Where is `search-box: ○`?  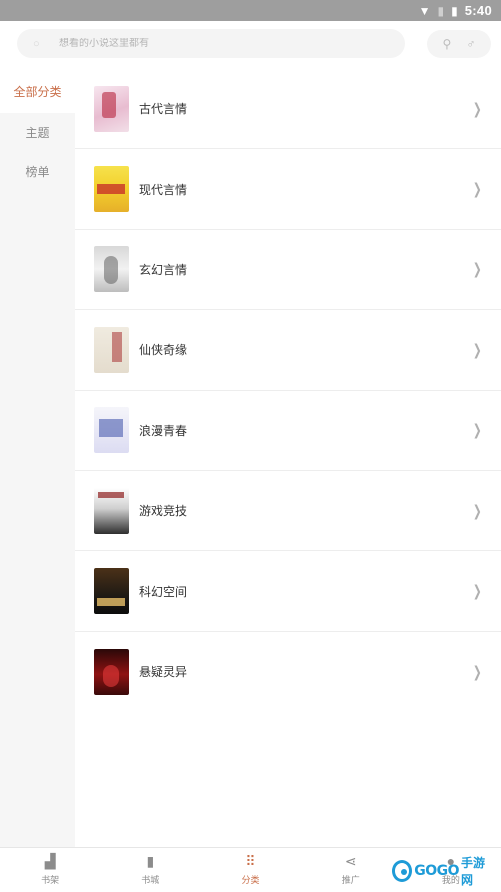
search-box: ○ is located at coordinates (211, 43).